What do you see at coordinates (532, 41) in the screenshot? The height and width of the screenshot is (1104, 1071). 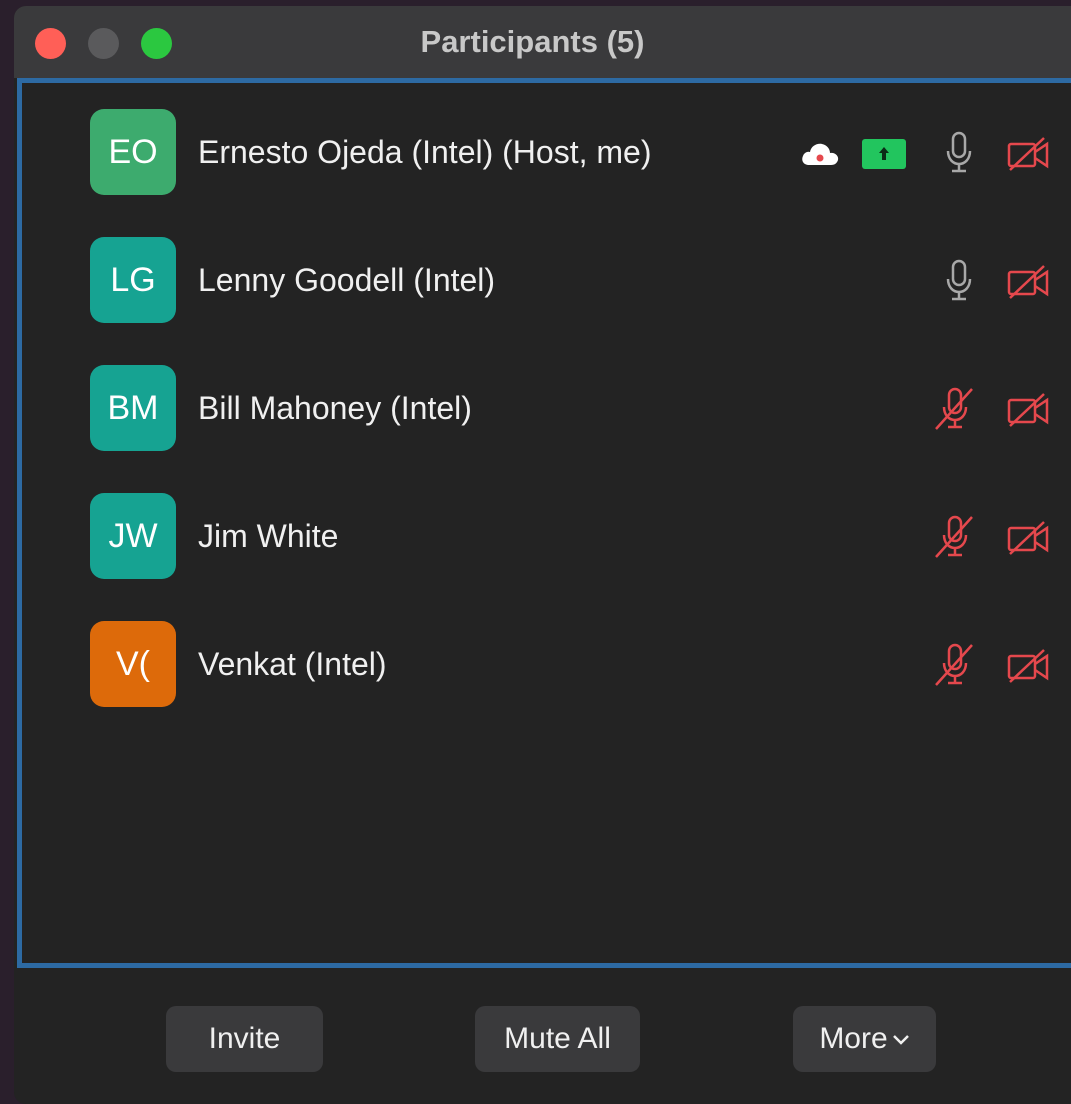 I see `window-title: Participants (5)` at bounding box center [532, 41].